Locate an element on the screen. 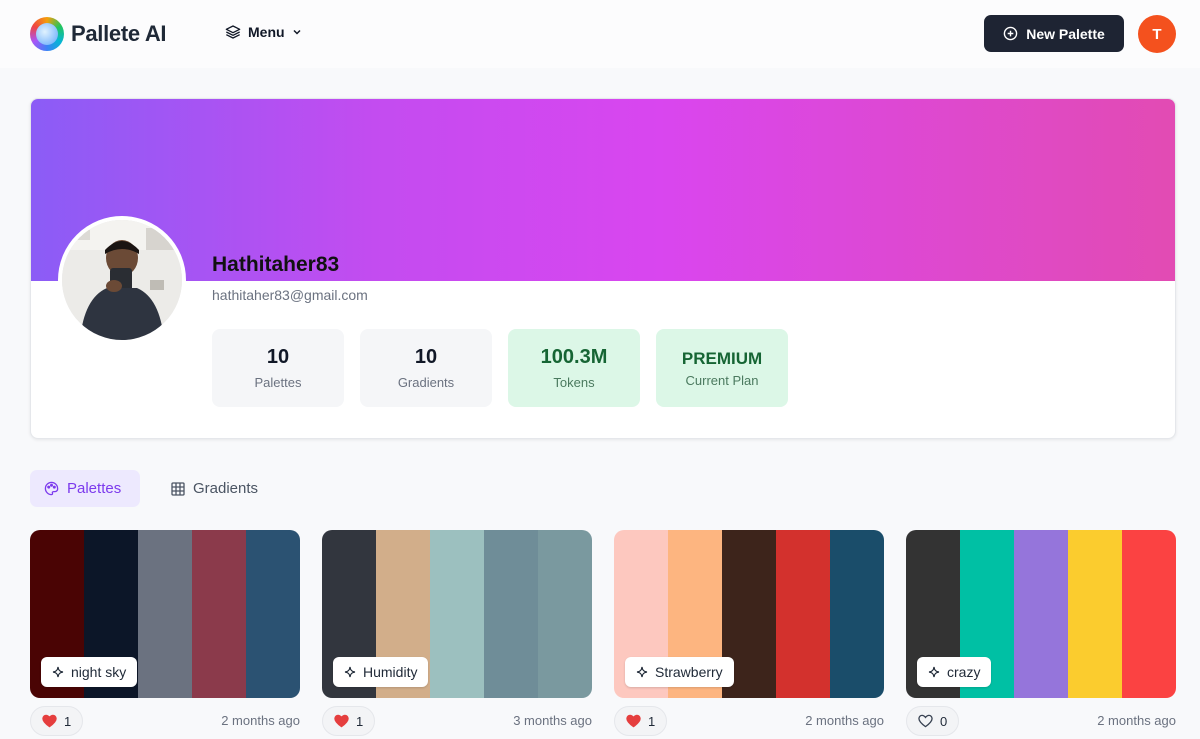  palette-card: night sky 1 2 months ago is located at coordinates (165, 634).